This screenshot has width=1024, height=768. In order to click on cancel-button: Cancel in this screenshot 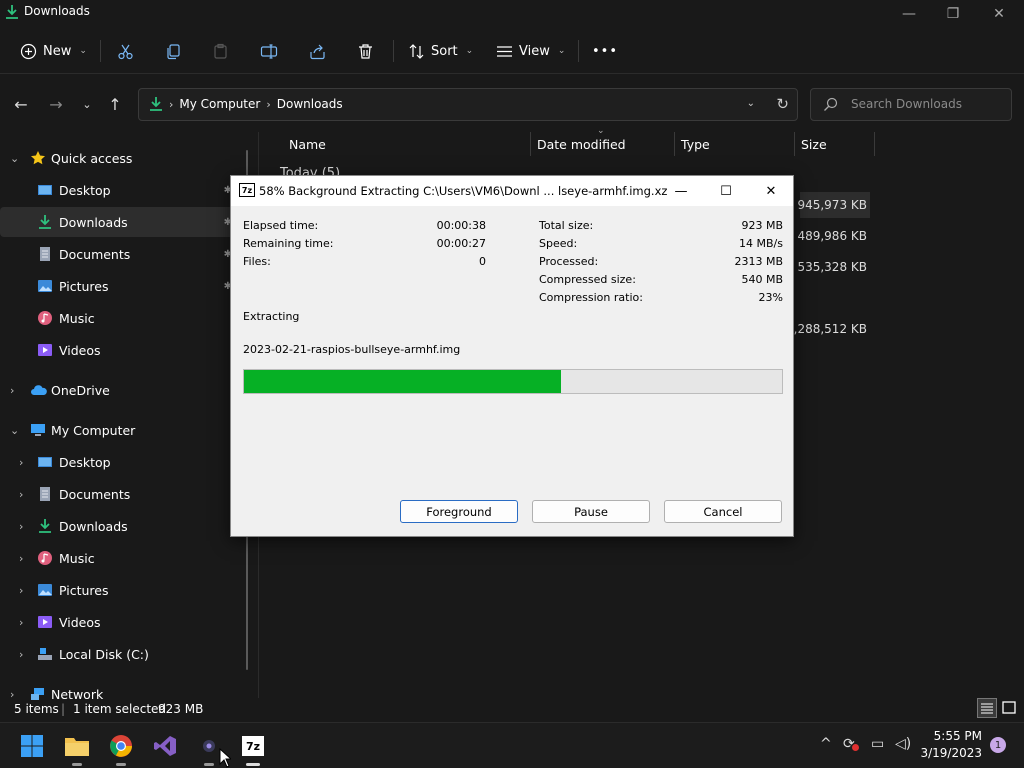, I will do `click(723, 511)`.